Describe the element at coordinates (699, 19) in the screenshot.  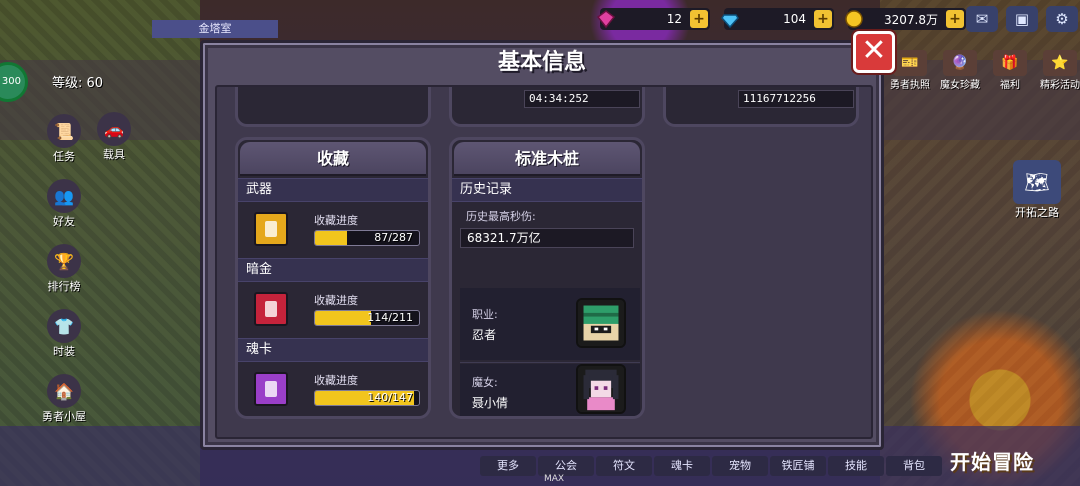
I see `add-gems-button: +` at that location.